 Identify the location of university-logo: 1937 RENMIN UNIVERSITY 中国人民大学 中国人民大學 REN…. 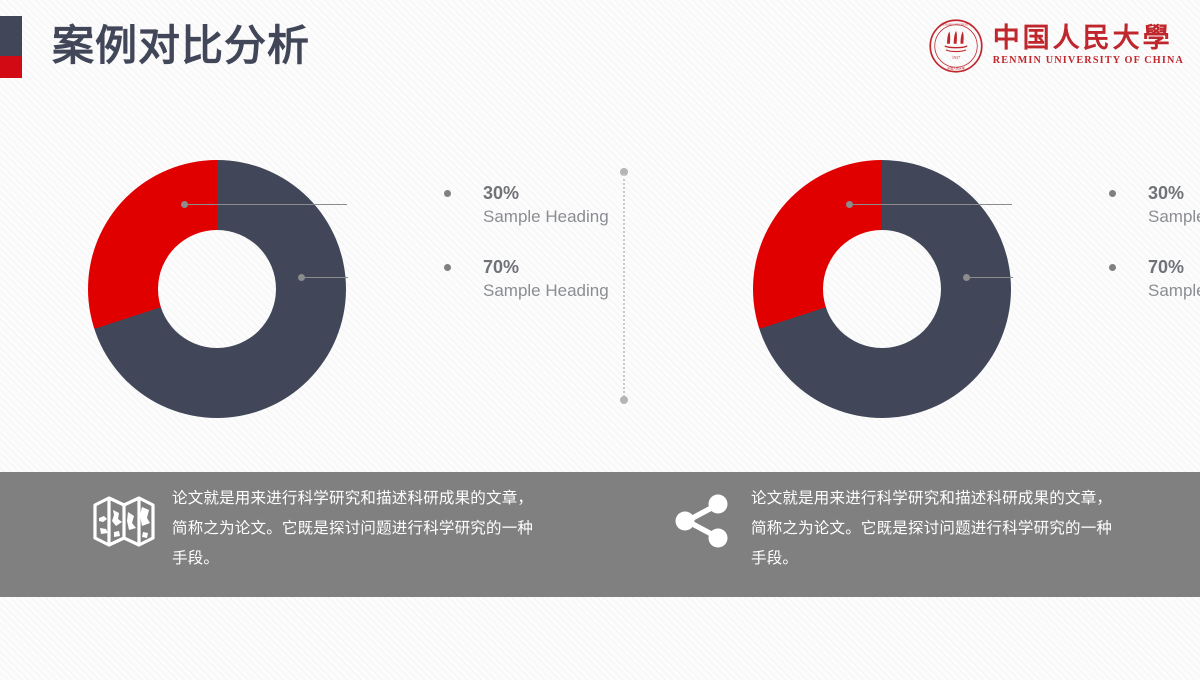
(1056, 46).